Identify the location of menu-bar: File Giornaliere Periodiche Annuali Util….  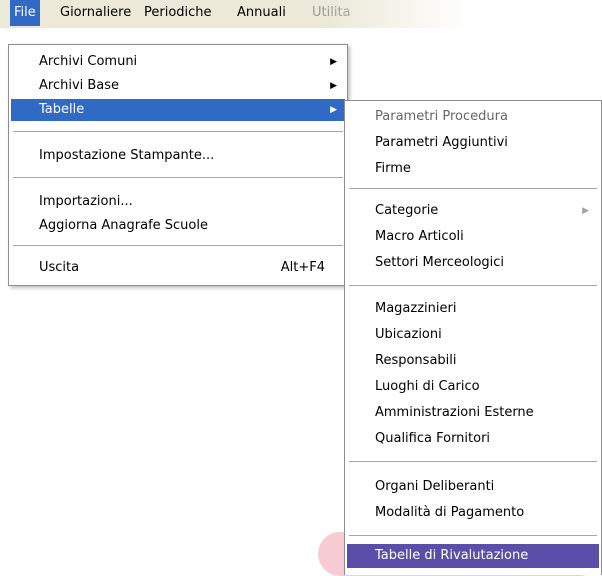
(235, 14).